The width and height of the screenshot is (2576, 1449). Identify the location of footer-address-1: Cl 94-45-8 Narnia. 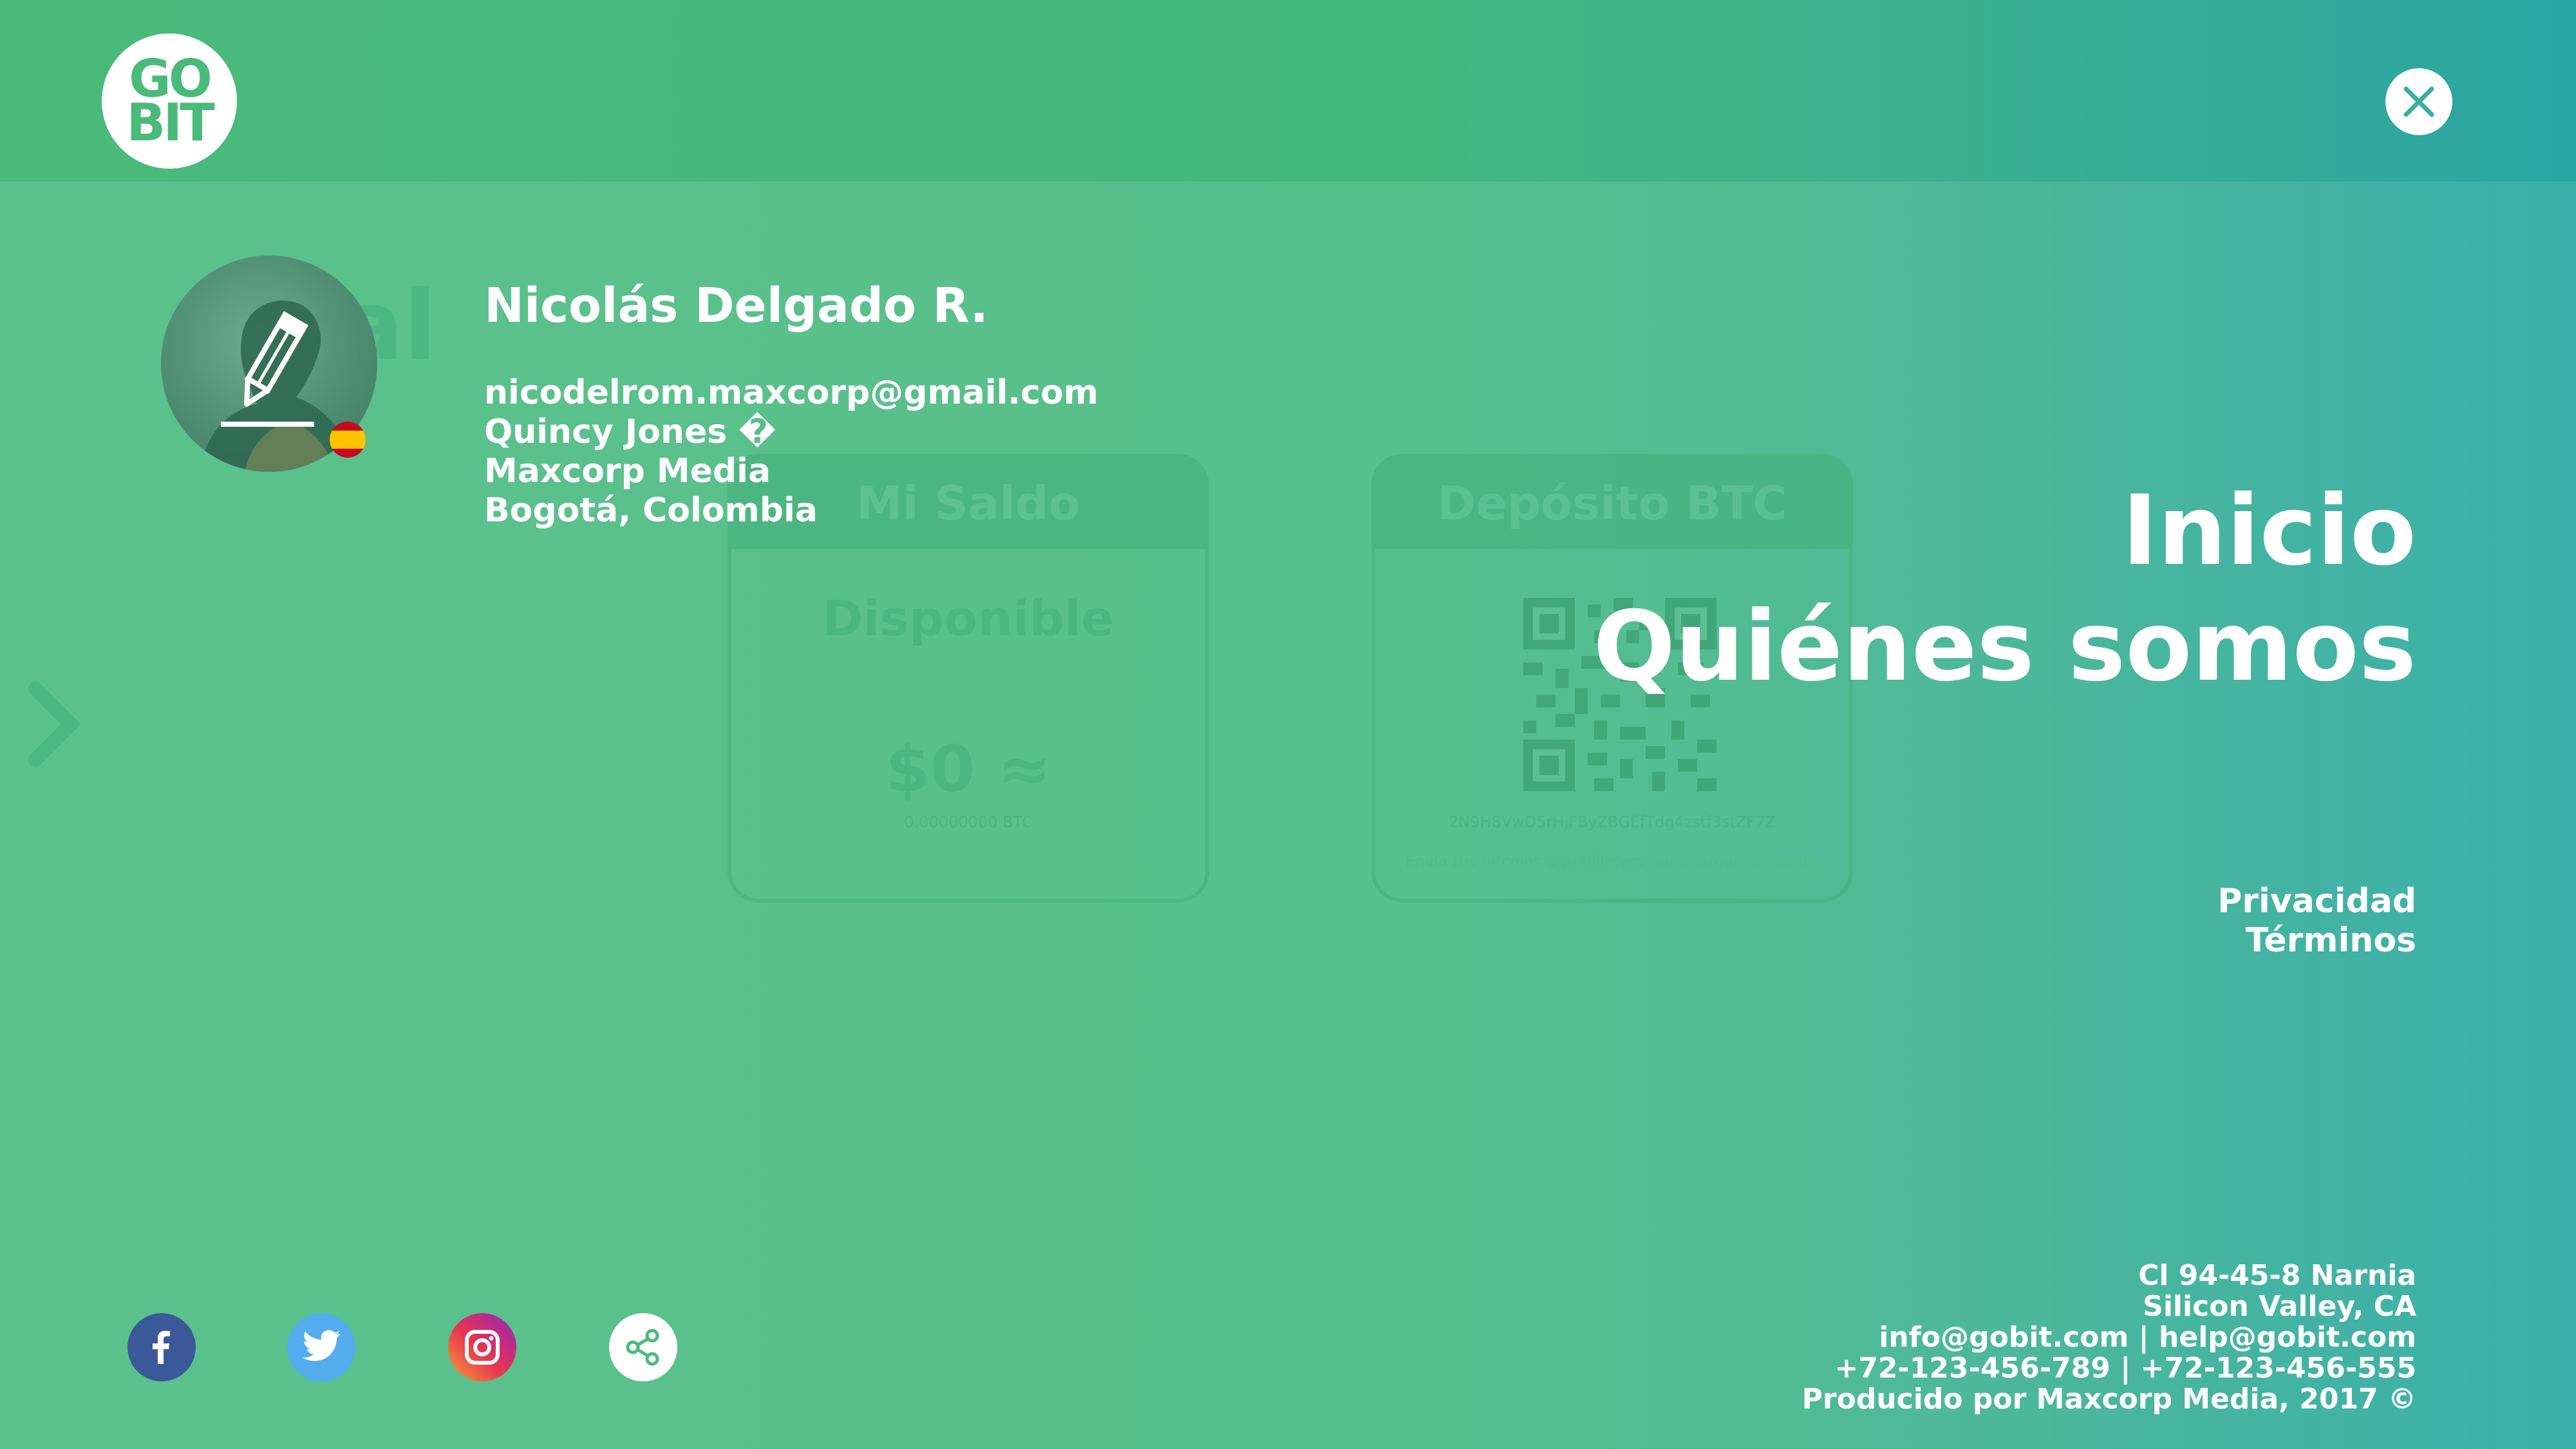
(2277, 1275).